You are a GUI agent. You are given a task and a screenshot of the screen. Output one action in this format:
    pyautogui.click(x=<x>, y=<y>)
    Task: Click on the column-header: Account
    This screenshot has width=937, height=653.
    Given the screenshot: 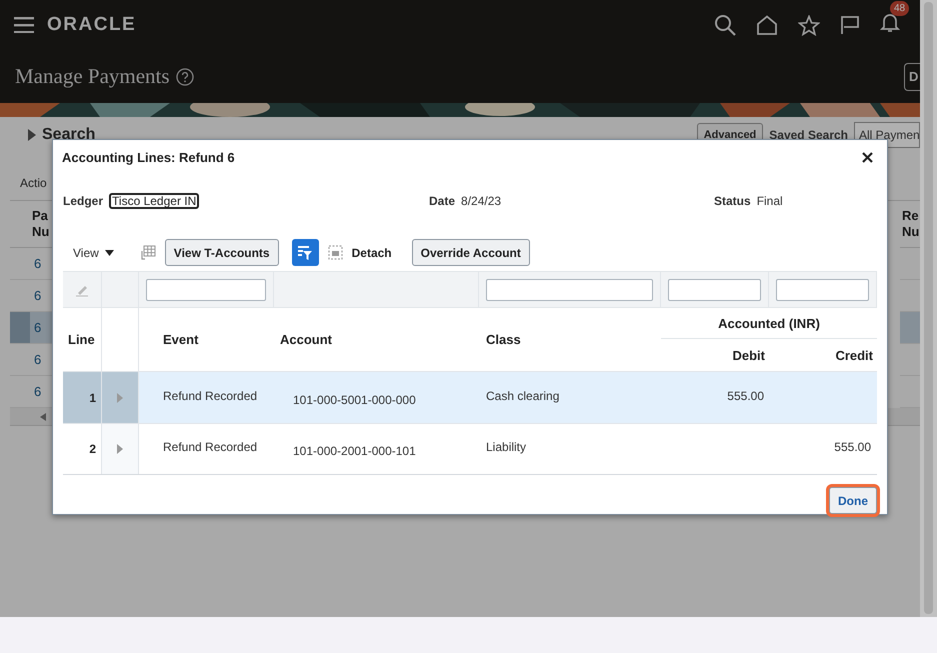 What is the action you would take?
    pyautogui.click(x=306, y=339)
    